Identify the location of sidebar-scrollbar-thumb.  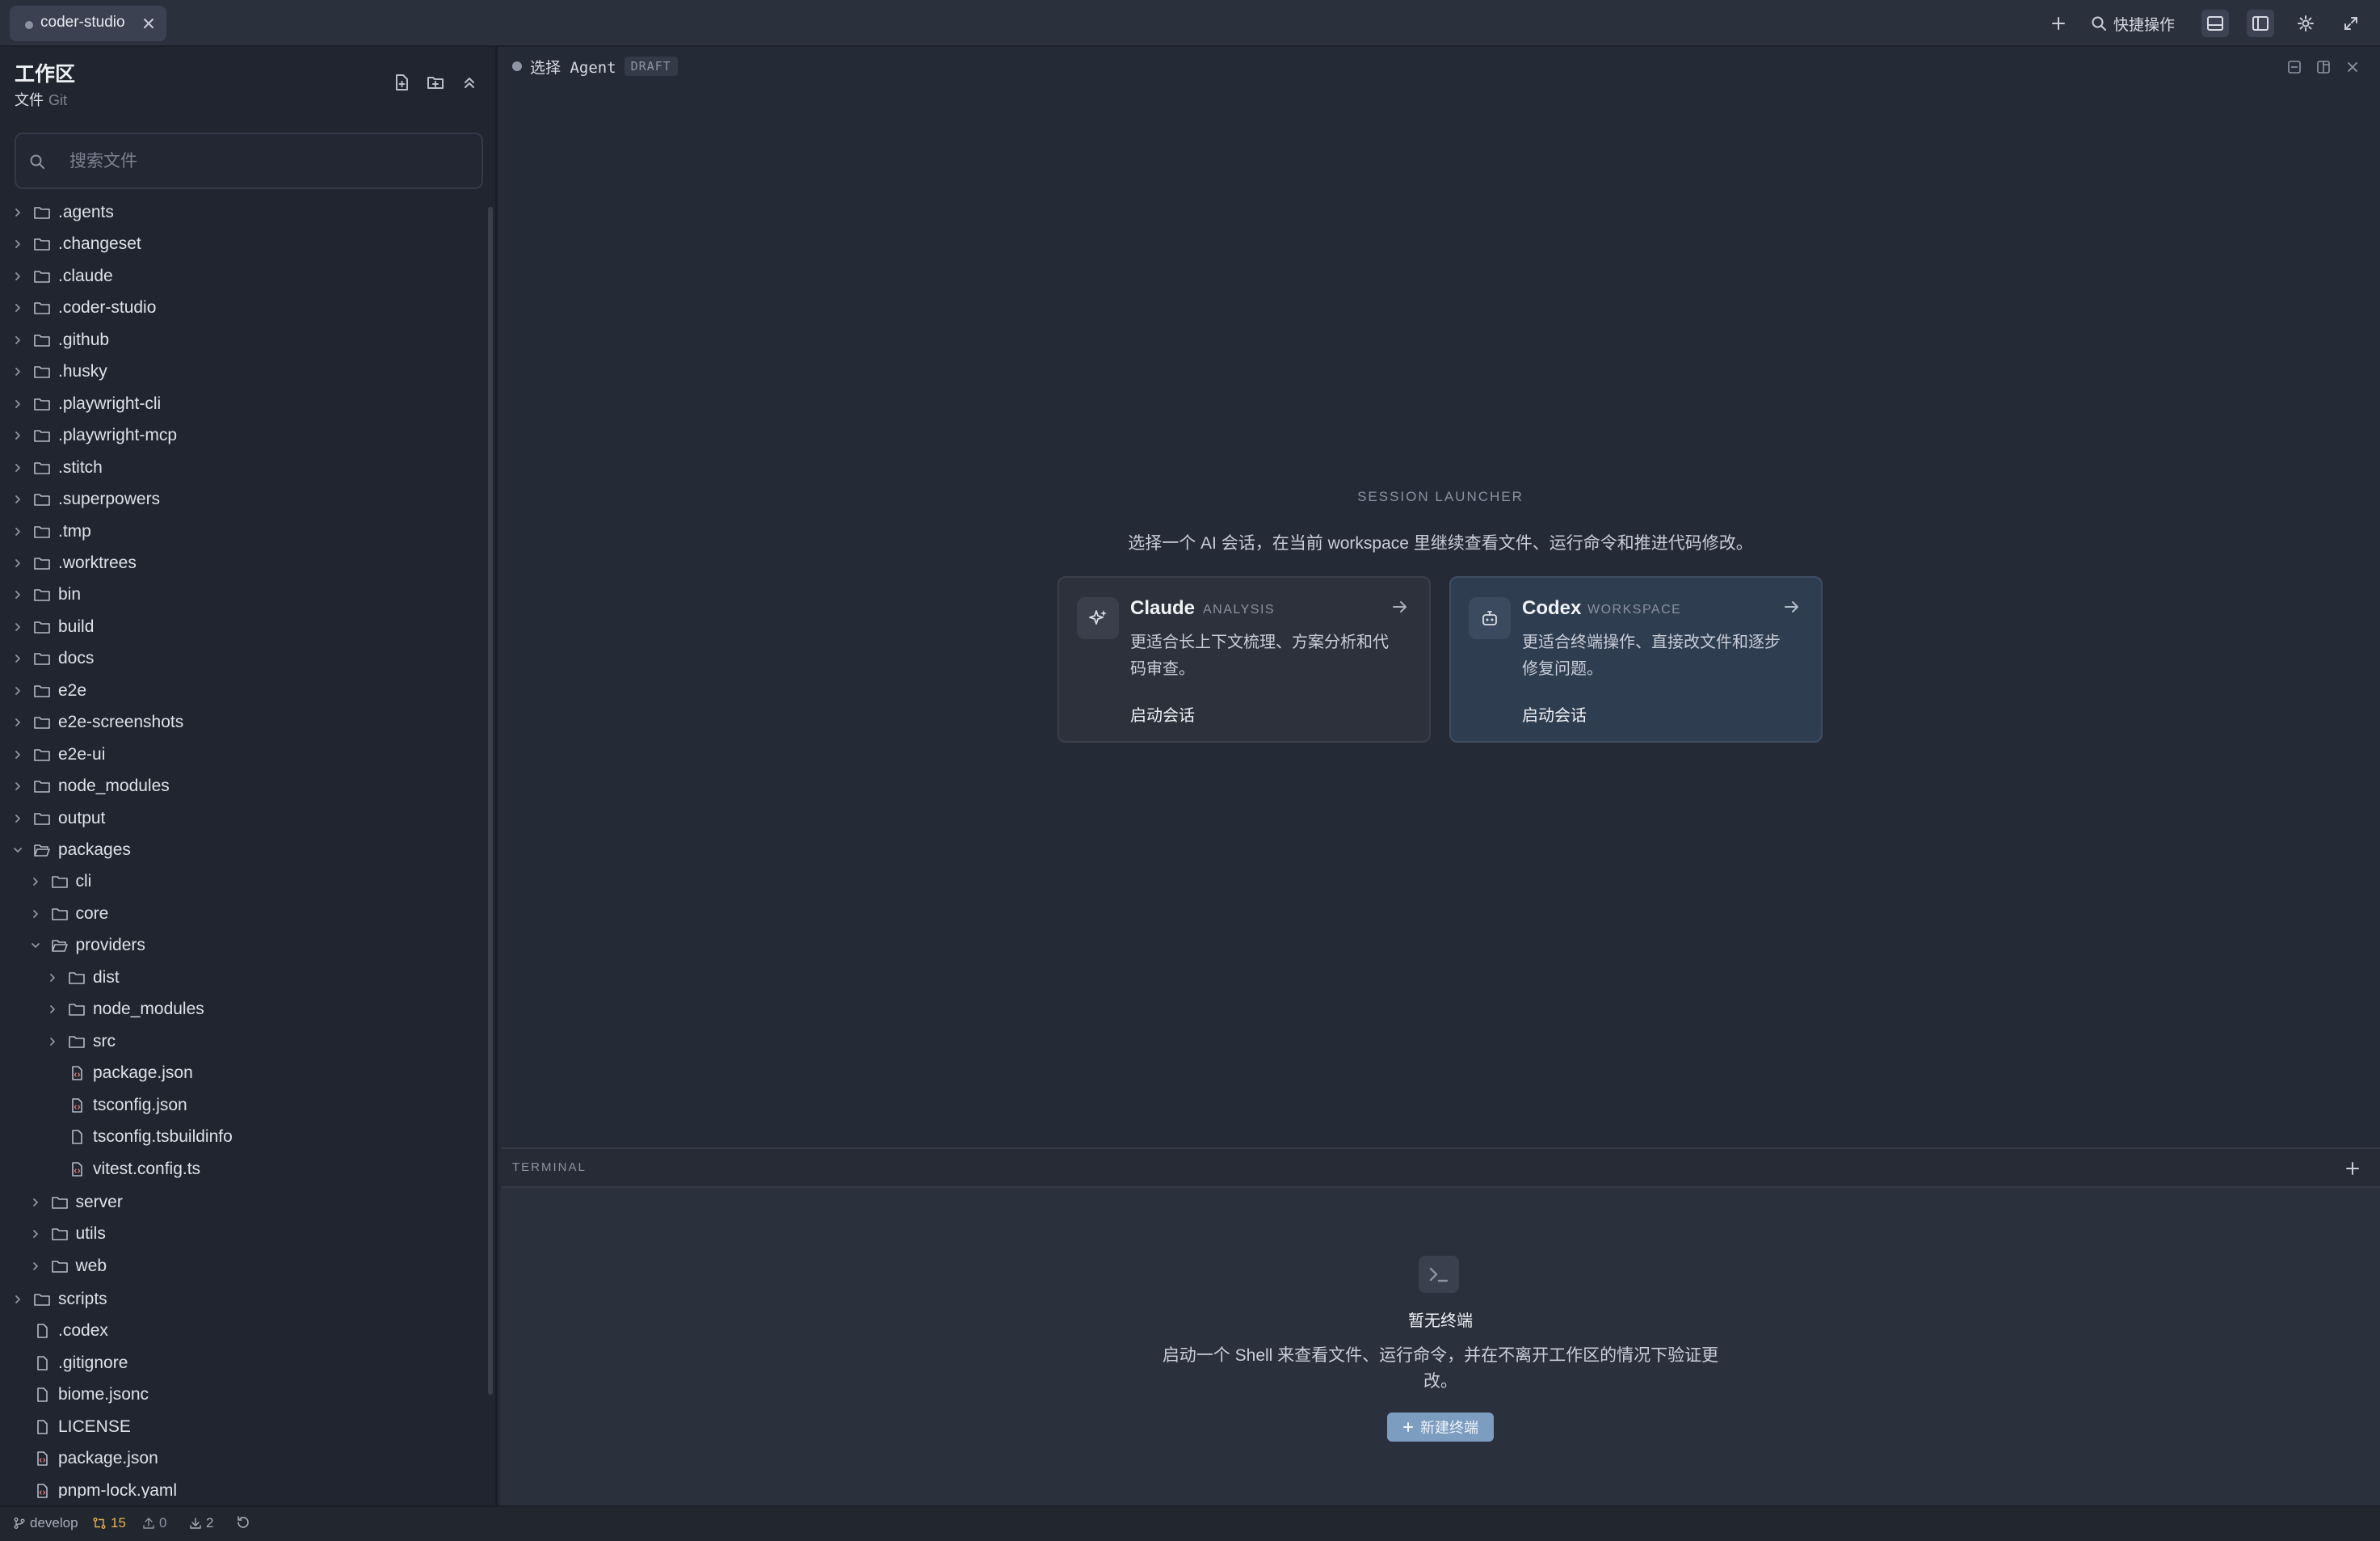
(490, 801).